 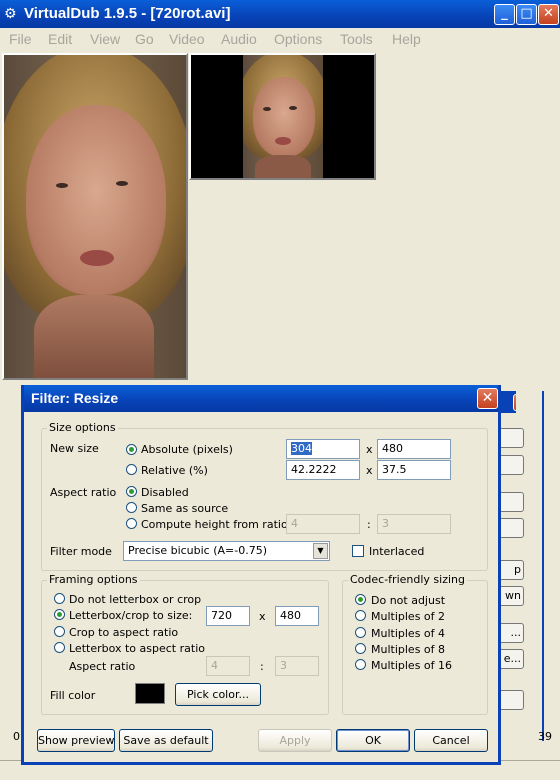 I want to click on timeline-end: 39, so click(x=545, y=736).